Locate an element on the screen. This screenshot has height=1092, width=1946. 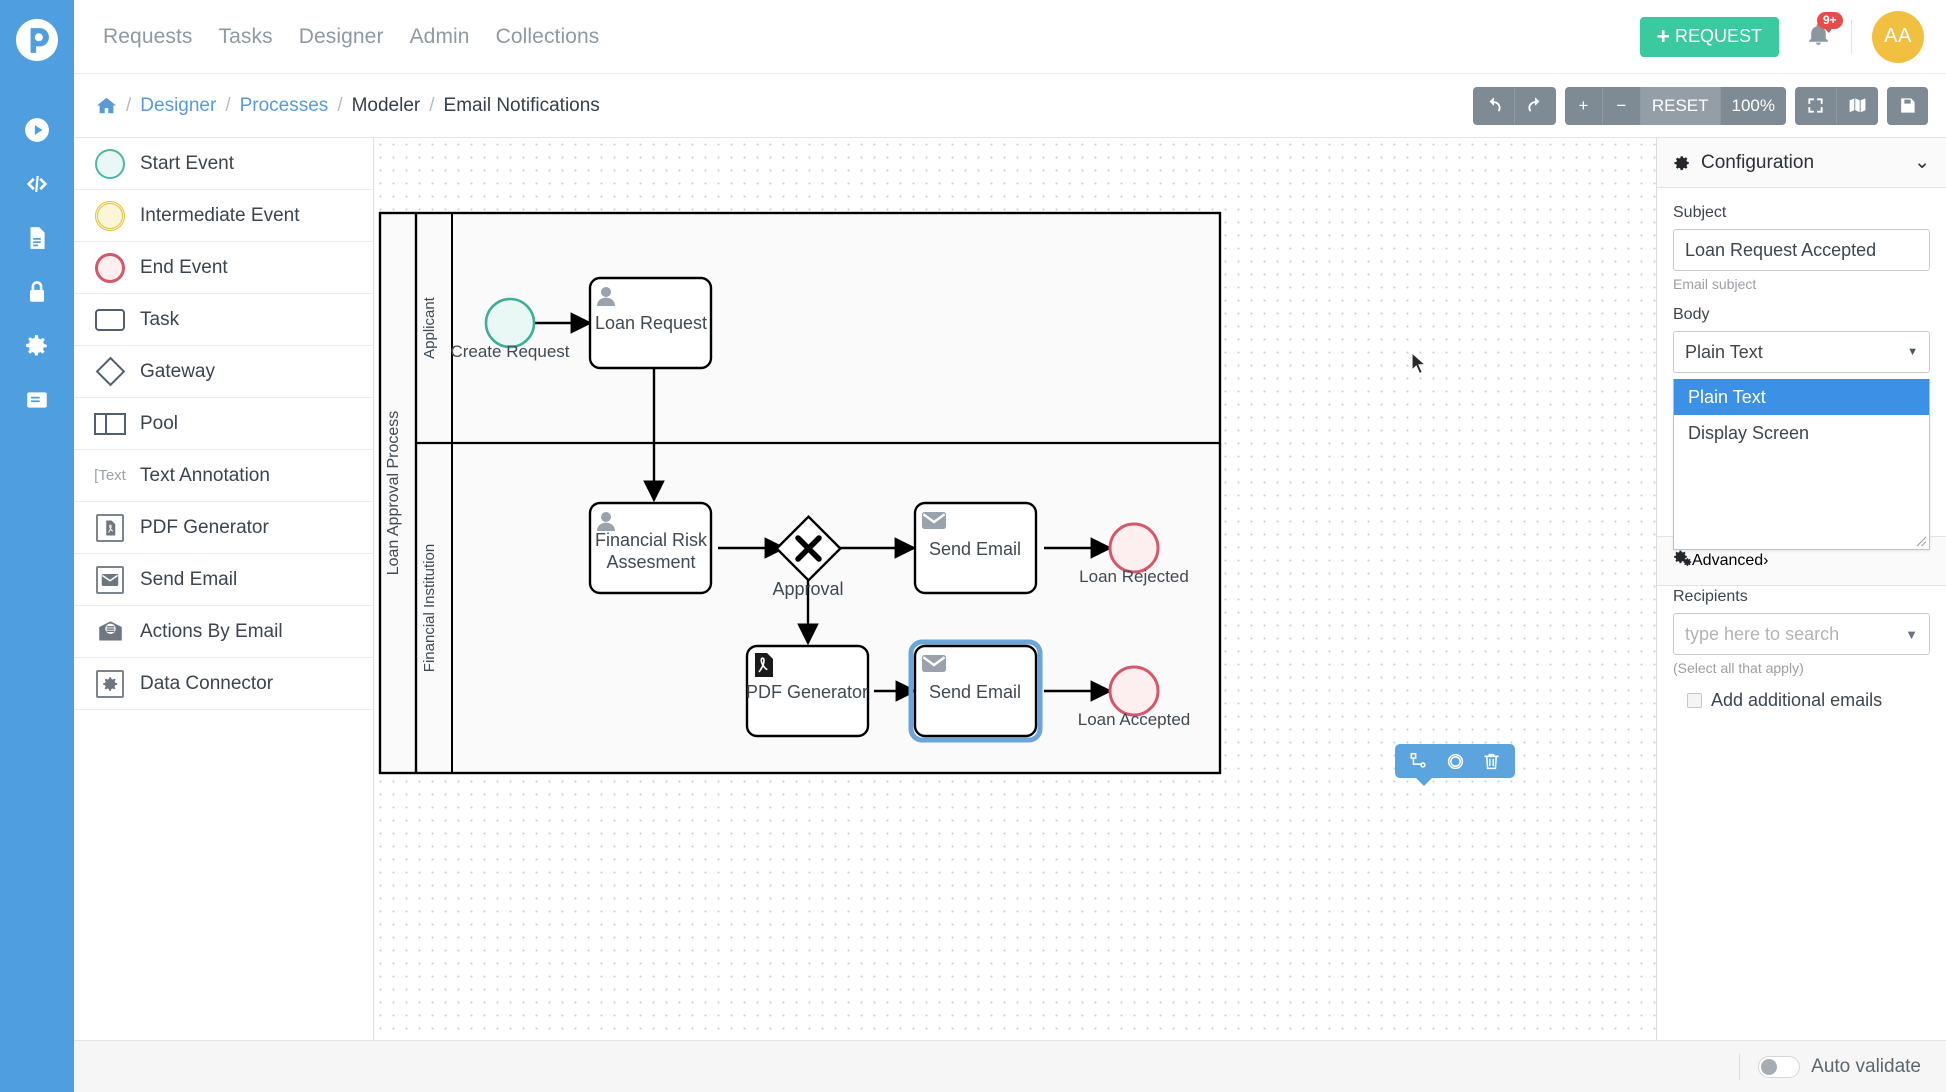
breadcrumb-item-modeler: Modeler is located at coordinates (386, 105).